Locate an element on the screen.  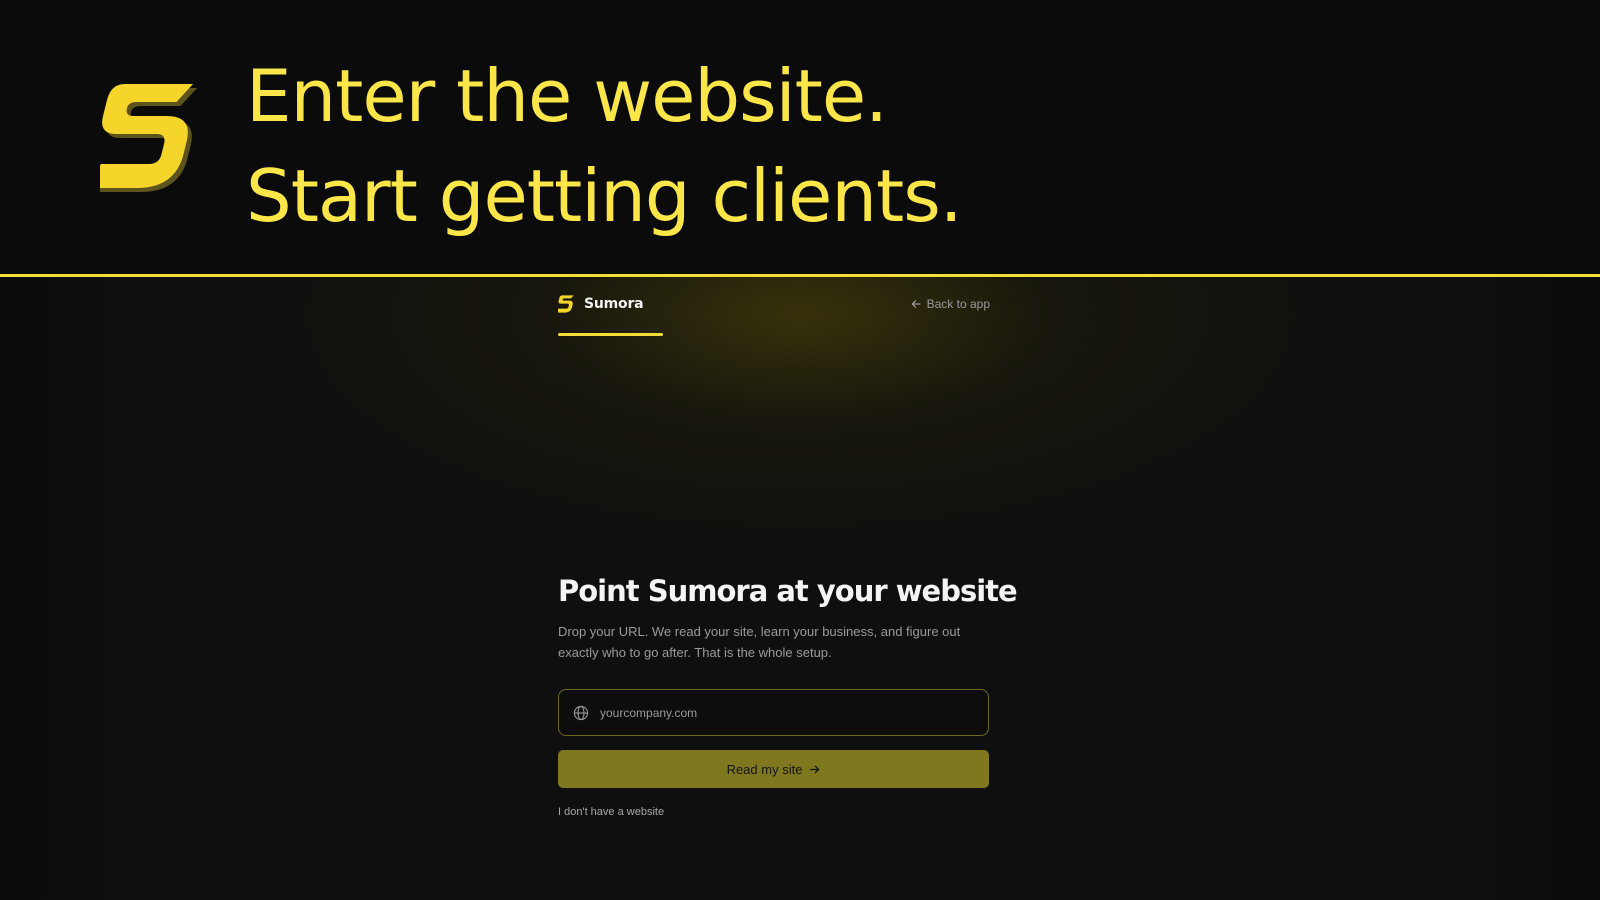
read-my-site-button: Read my site is located at coordinates (773, 769).